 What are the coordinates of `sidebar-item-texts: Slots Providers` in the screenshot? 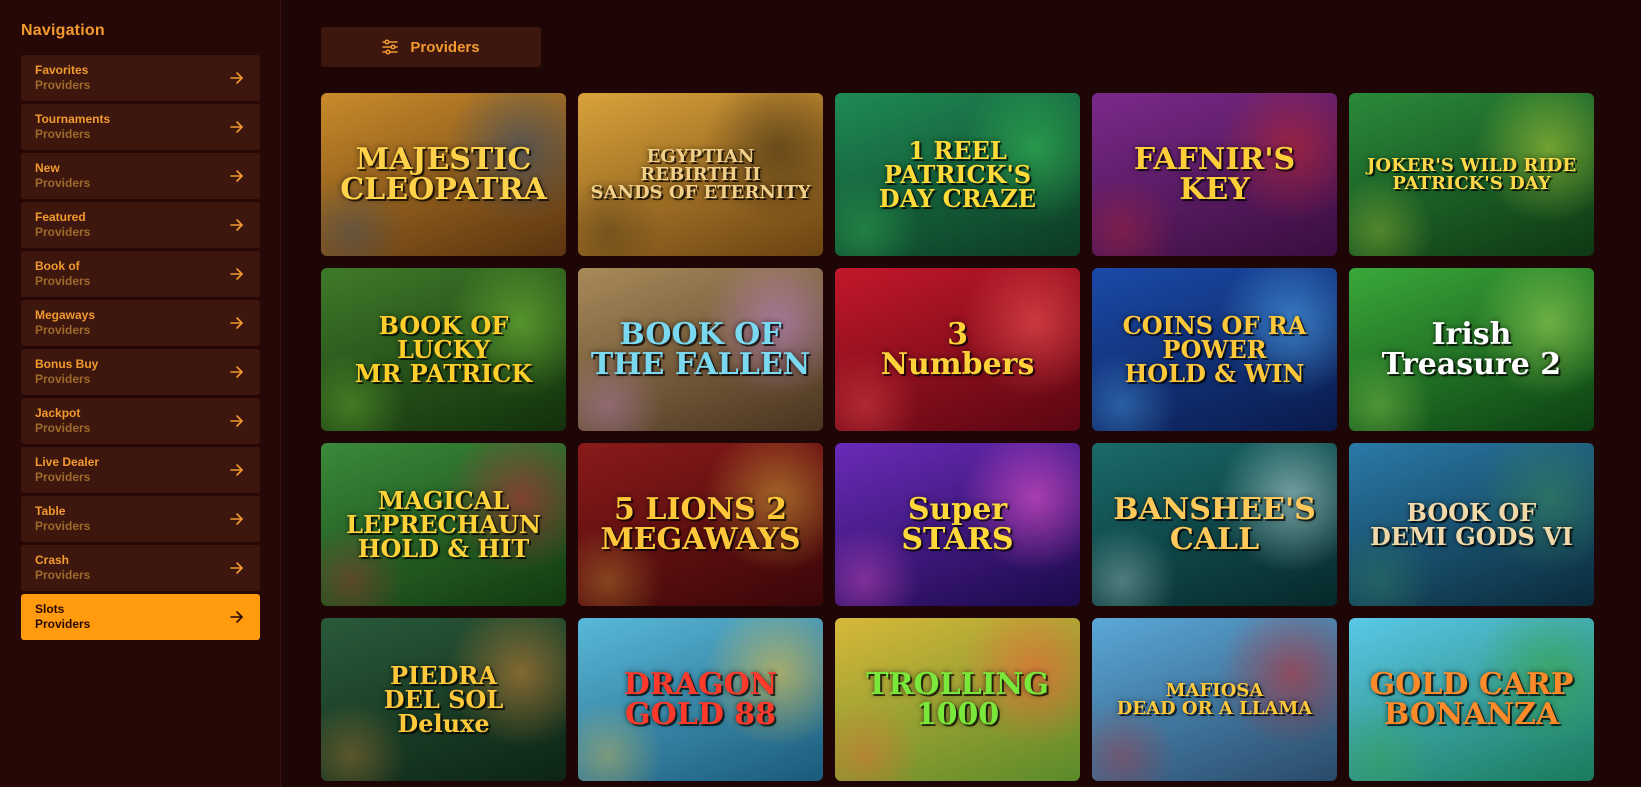 It's located at (62, 617).